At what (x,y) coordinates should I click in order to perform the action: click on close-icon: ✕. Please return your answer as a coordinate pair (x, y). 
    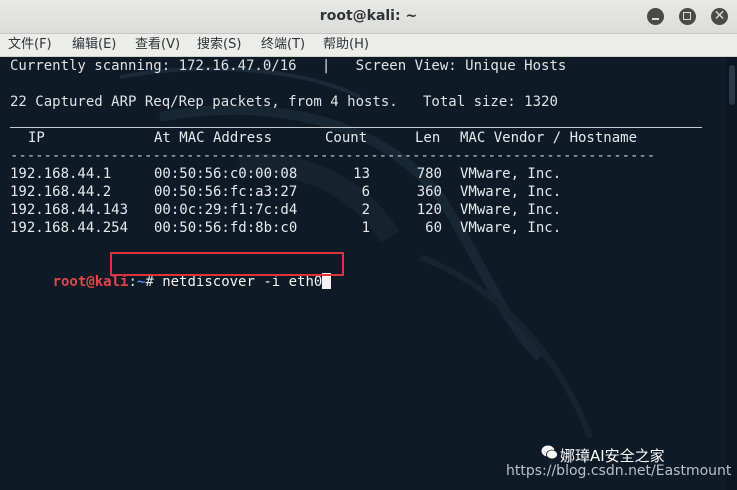
    Looking at the image, I should click on (719, 16).